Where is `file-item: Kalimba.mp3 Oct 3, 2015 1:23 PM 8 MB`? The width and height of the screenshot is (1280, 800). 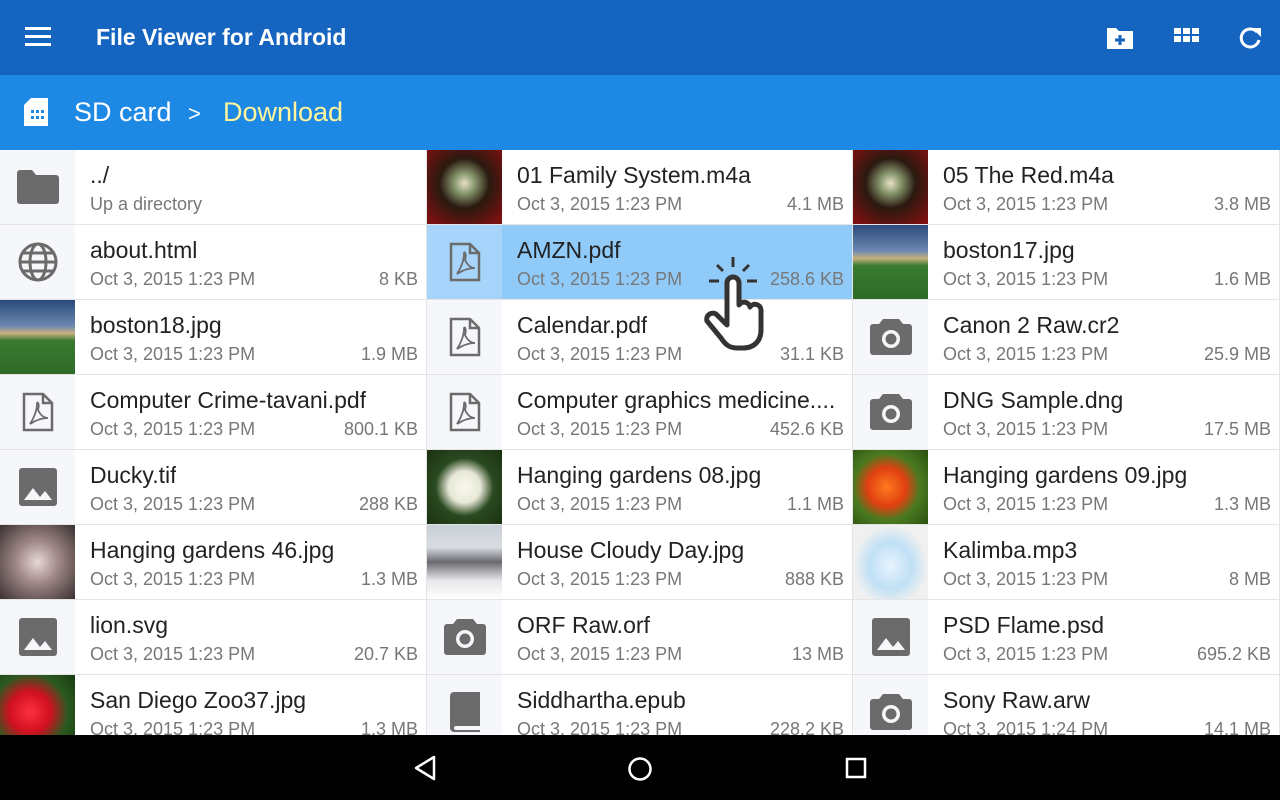 file-item: Kalimba.mp3 Oct 3, 2015 1:23 PM 8 MB is located at coordinates (1066, 562).